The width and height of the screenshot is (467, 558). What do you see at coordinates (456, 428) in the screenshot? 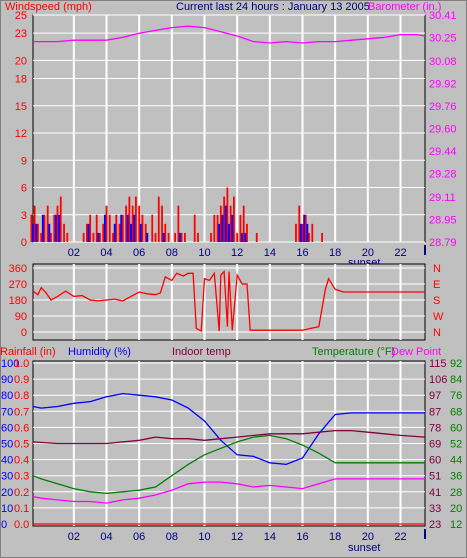
I see `temperature-tick-label: 60` at bounding box center [456, 428].